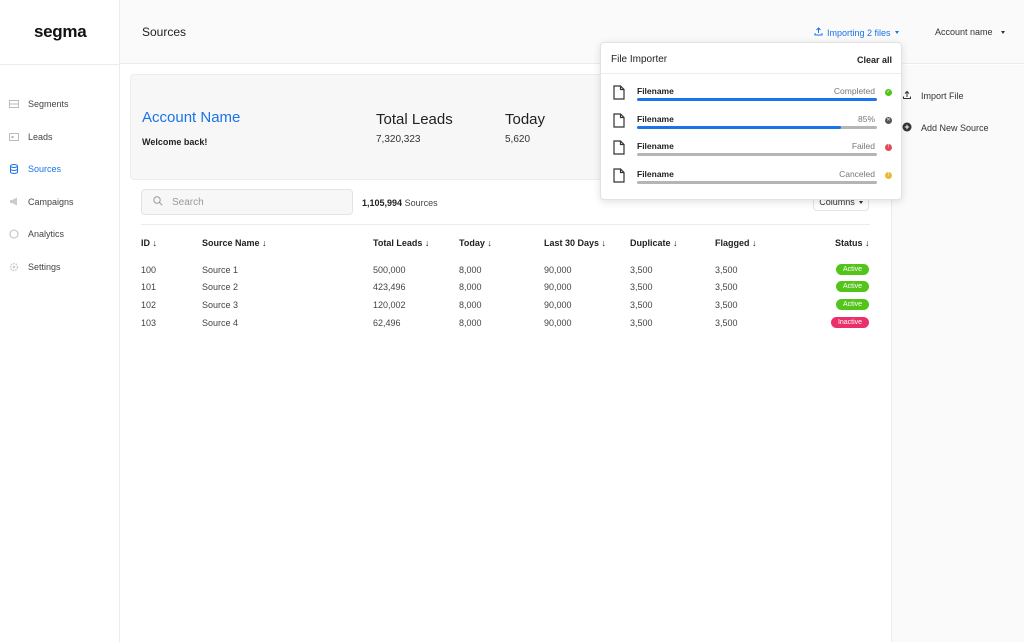 This screenshot has height=642, width=1024. I want to click on account-label: Account name, so click(964, 32).